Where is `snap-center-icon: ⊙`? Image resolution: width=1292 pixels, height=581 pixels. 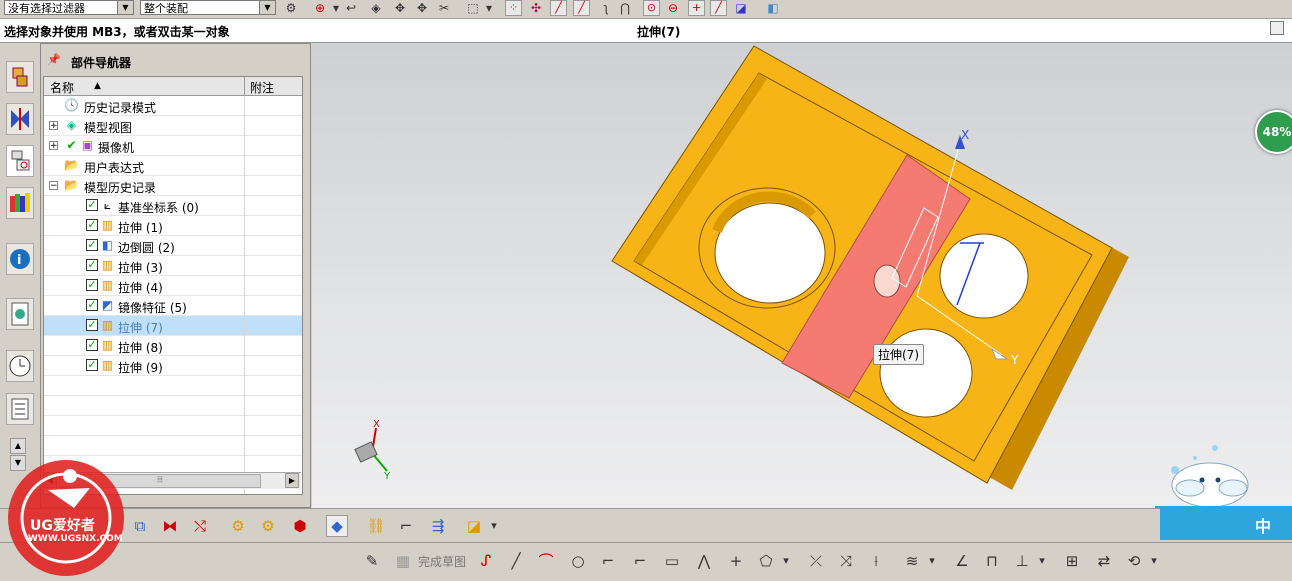
snap-center-icon: ⊙ is located at coordinates (651, 8).